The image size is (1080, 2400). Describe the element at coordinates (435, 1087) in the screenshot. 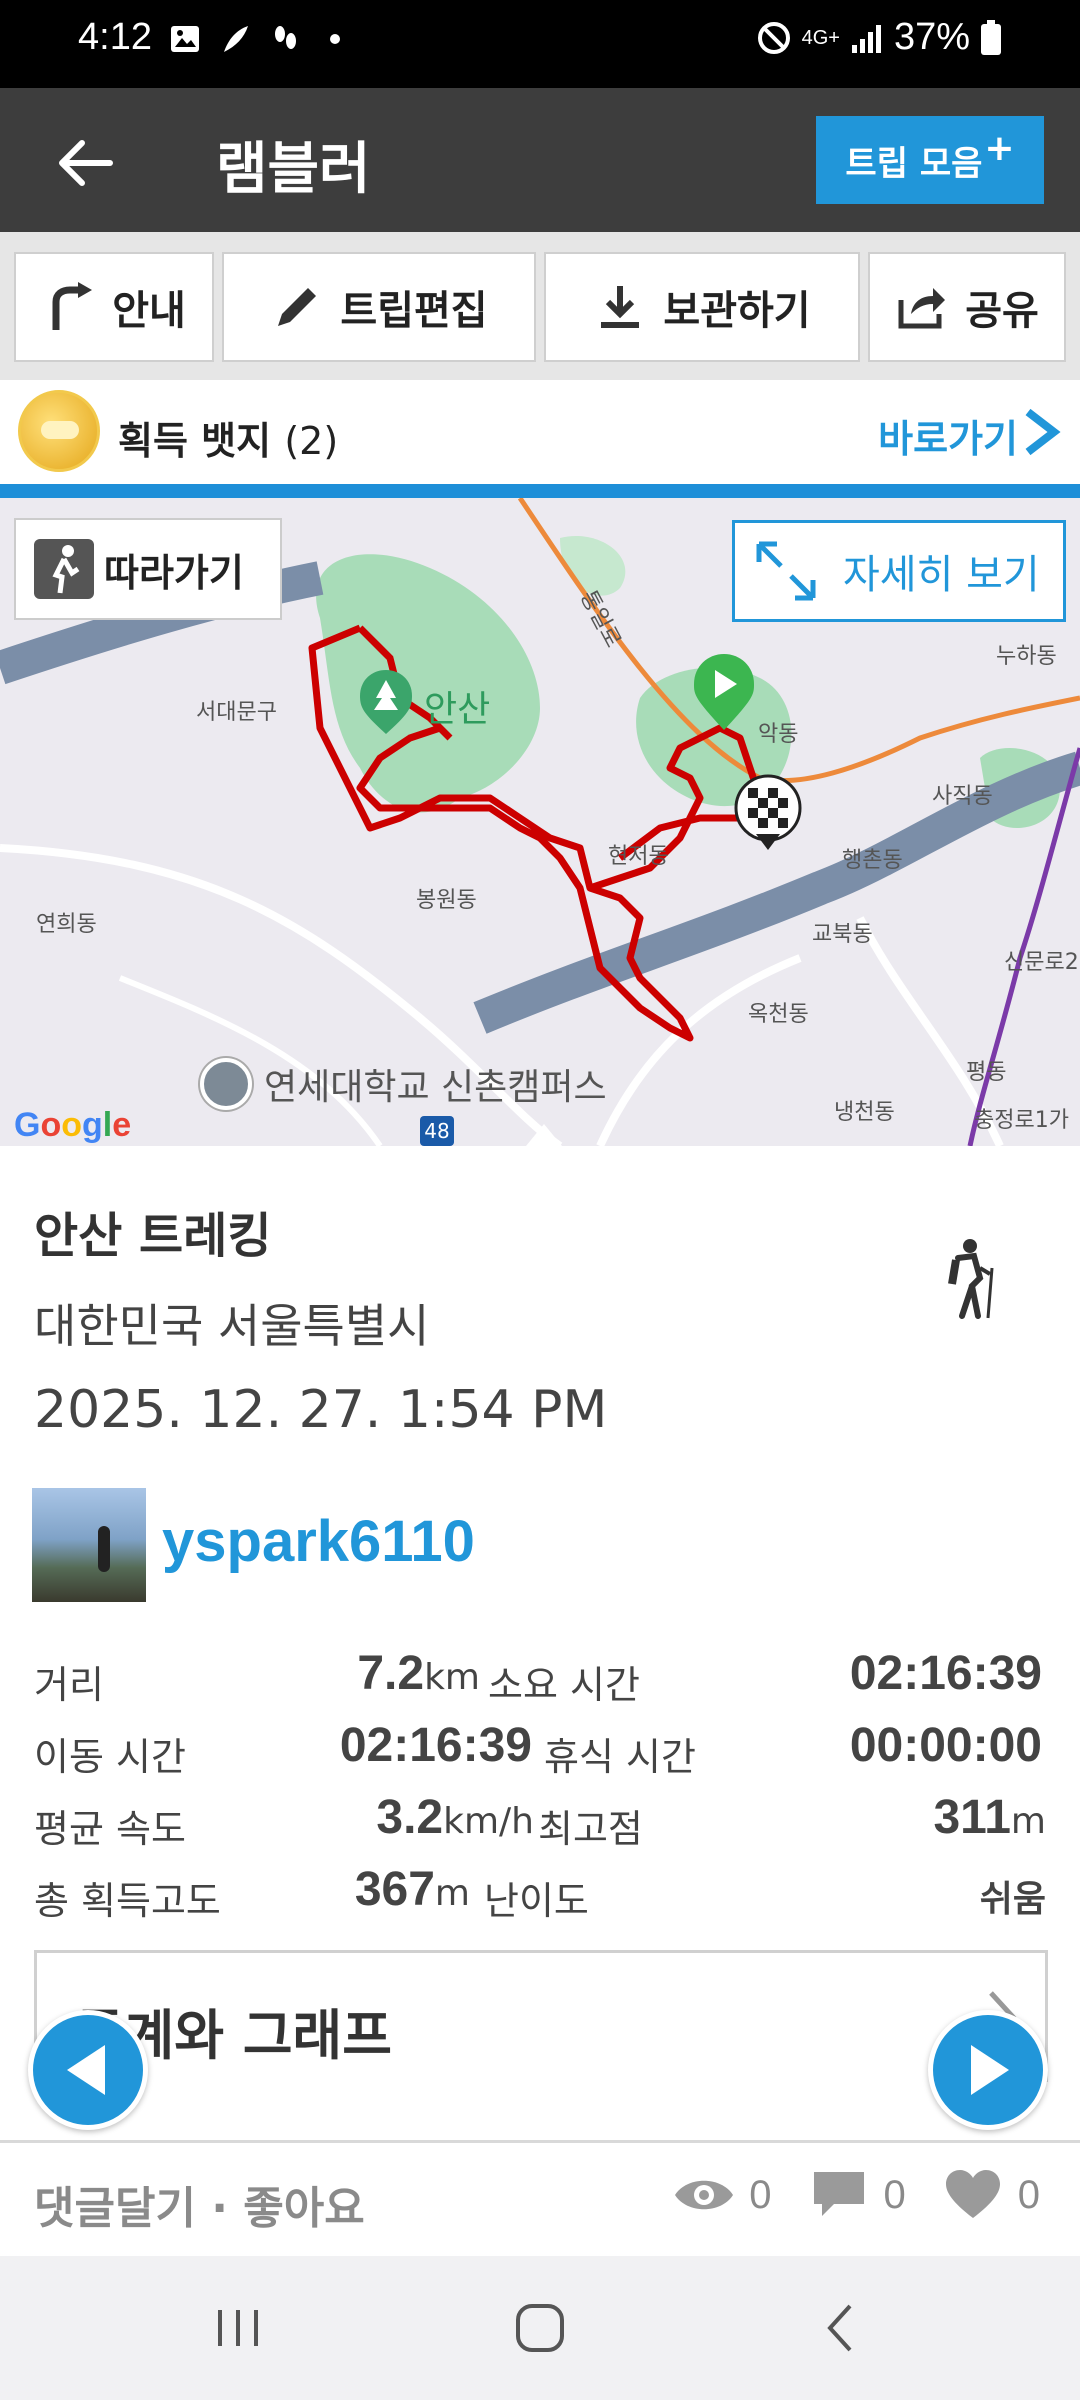

I see `campus-label: 연세대학교 신촌캠퍼스` at that location.